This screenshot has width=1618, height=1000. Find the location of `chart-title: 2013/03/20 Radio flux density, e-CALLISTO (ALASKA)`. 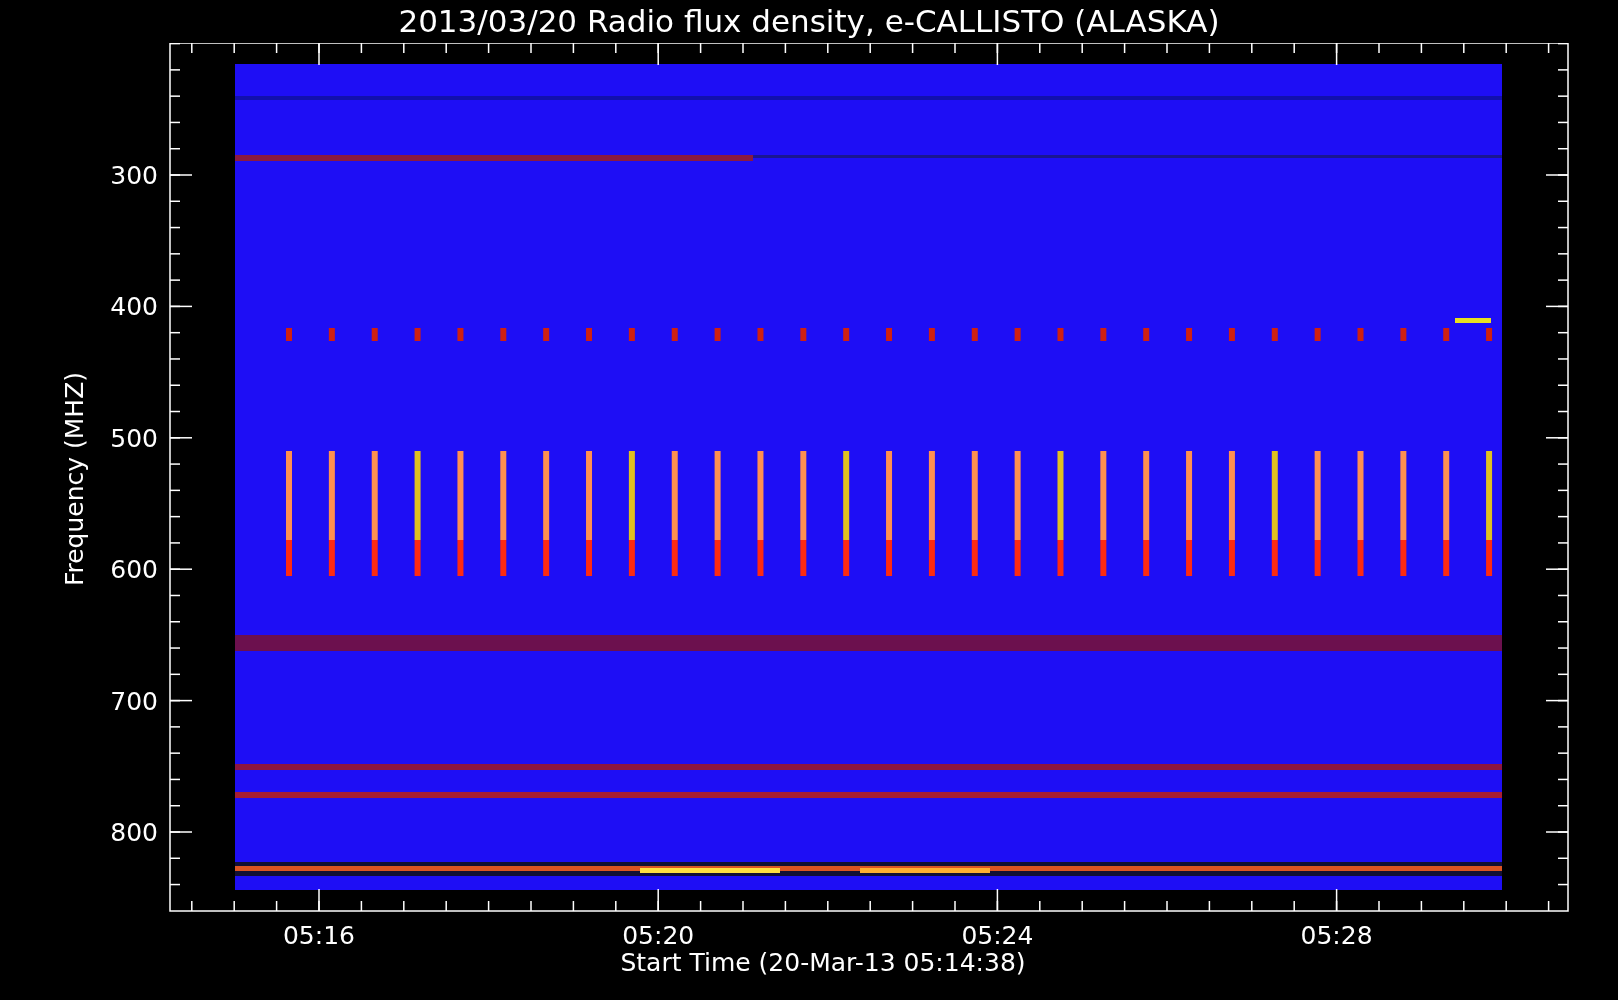

chart-title: 2013/03/20 Radio flux density, e-CALLISTO (ALASKA) is located at coordinates (809, 21).